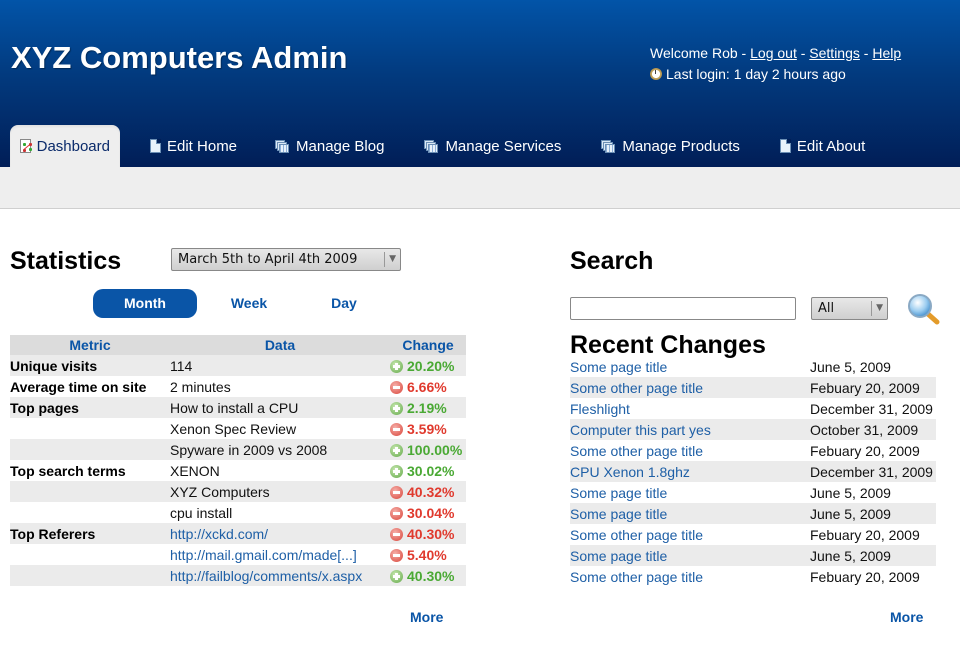 The height and width of the screenshot is (653, 960). I want to click on change-value: 3.59%, so click(427, 428).